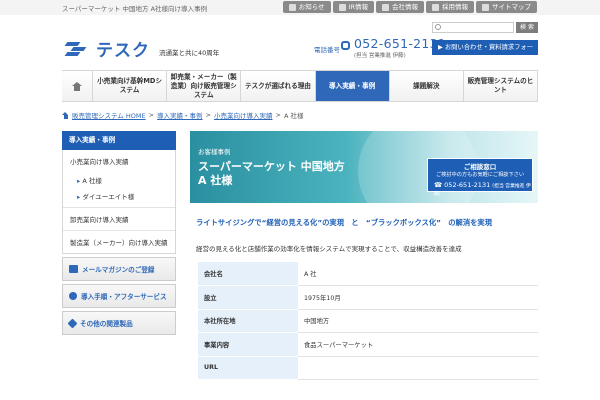 Image resolution: width=600 pixels, height=400 pixels. What do you see at coordinates (450, 7) in the screenshot?
I see `util-link-recruit: 採用情報` at bounding box center [450, 7].